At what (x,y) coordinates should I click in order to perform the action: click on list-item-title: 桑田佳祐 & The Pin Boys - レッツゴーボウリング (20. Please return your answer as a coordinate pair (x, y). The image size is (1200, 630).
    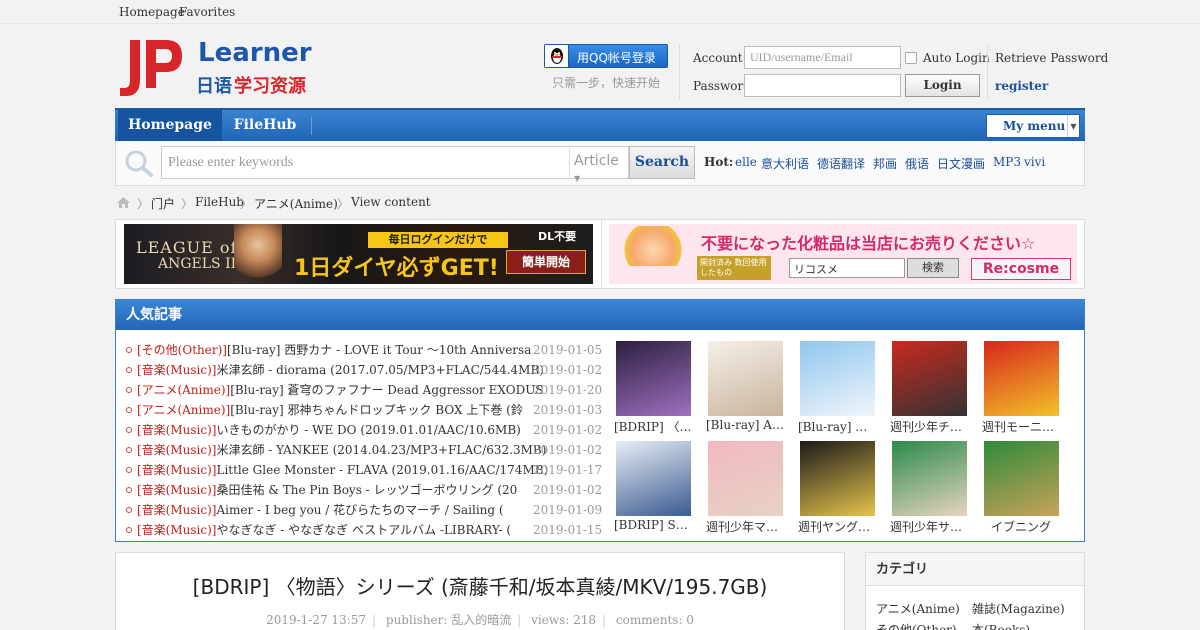
    Looking at the image, I should click on (366, 490).